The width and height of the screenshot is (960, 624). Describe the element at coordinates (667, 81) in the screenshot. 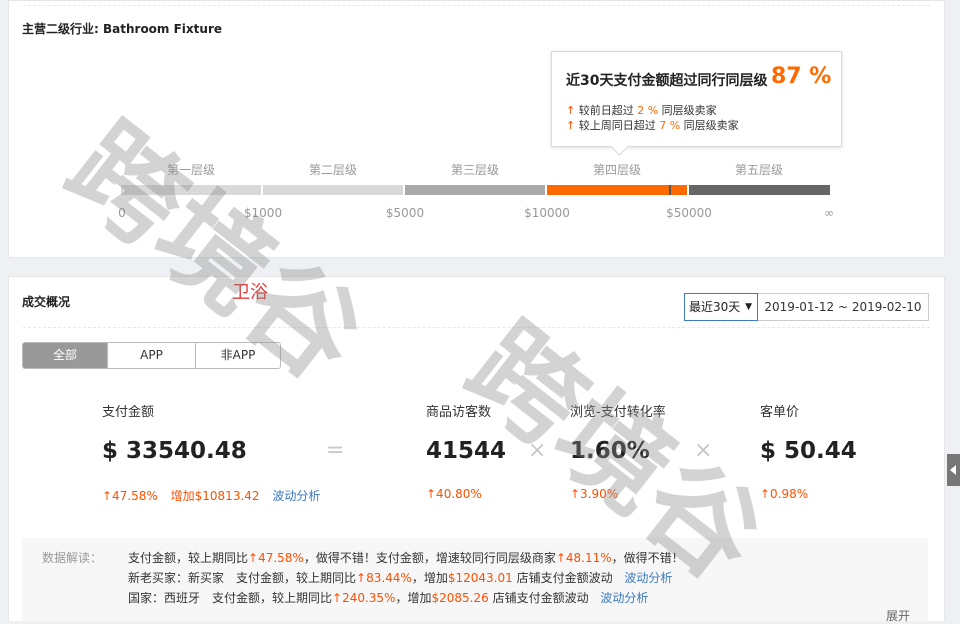

I see `tooltip-title: 近30天支付金额超过同行同层级` at that location.